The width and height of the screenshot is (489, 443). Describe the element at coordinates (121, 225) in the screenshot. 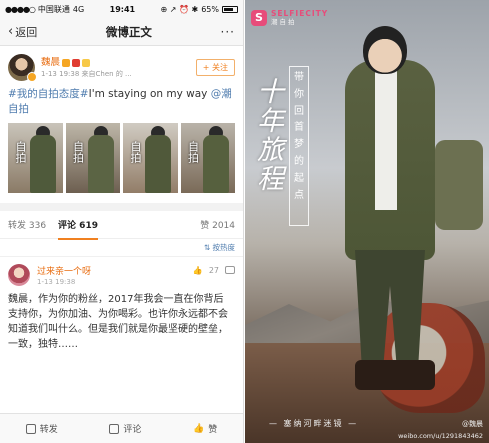

I see `interaction-tabs: 转发 336 评论 619 赞 2014` at that location.